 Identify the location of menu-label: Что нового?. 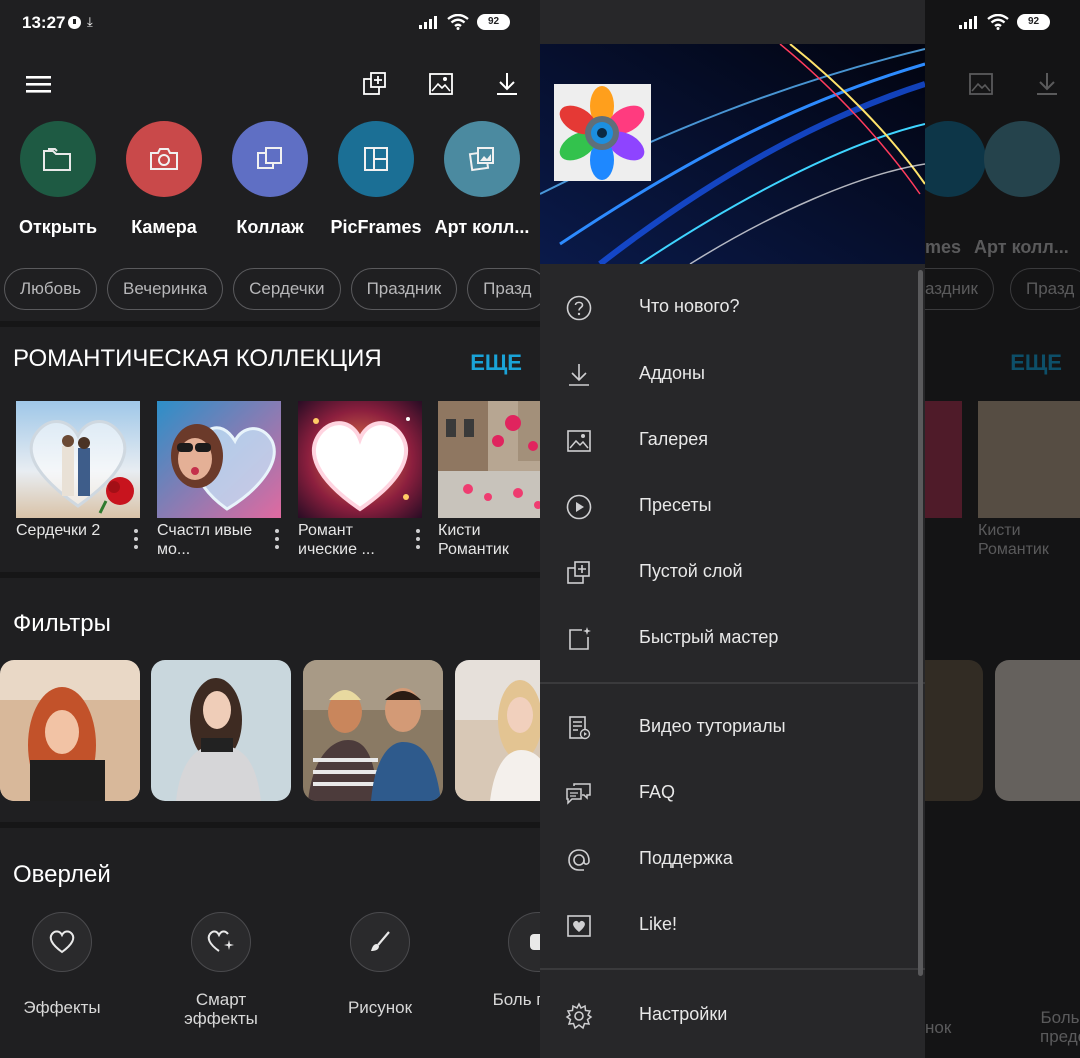
(689, 306).